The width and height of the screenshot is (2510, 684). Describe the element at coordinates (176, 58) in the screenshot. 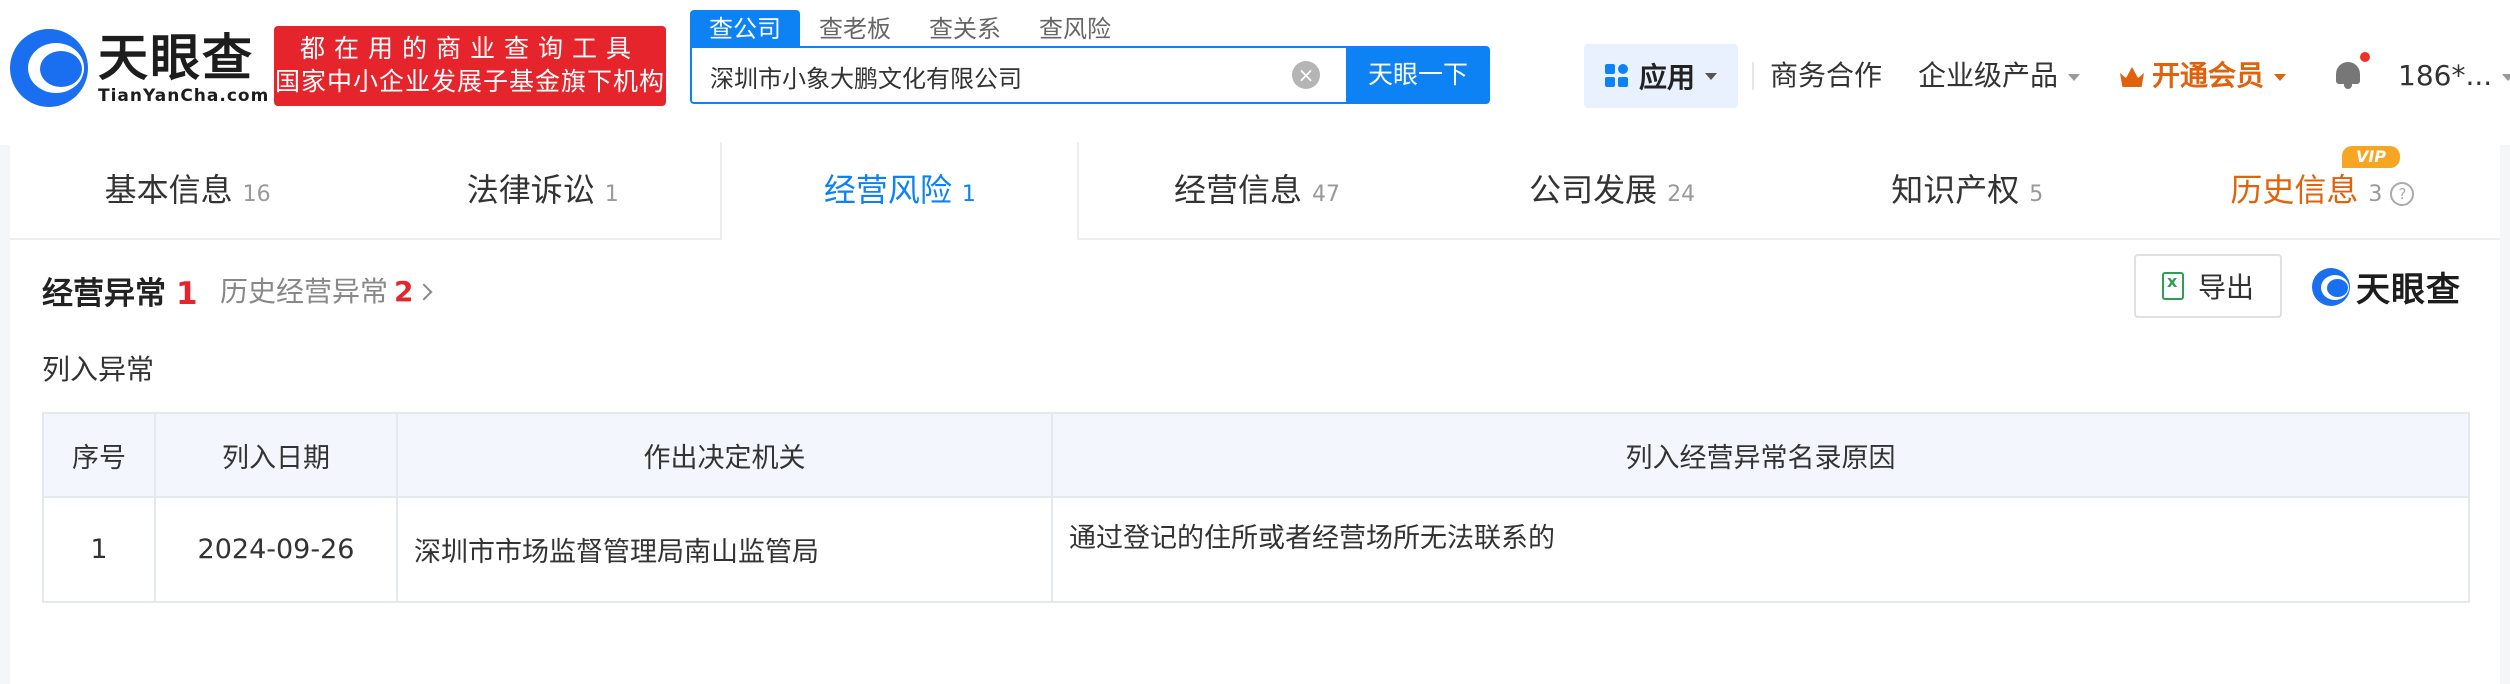

I see `logo-cn-text: 天眼查` at that location.